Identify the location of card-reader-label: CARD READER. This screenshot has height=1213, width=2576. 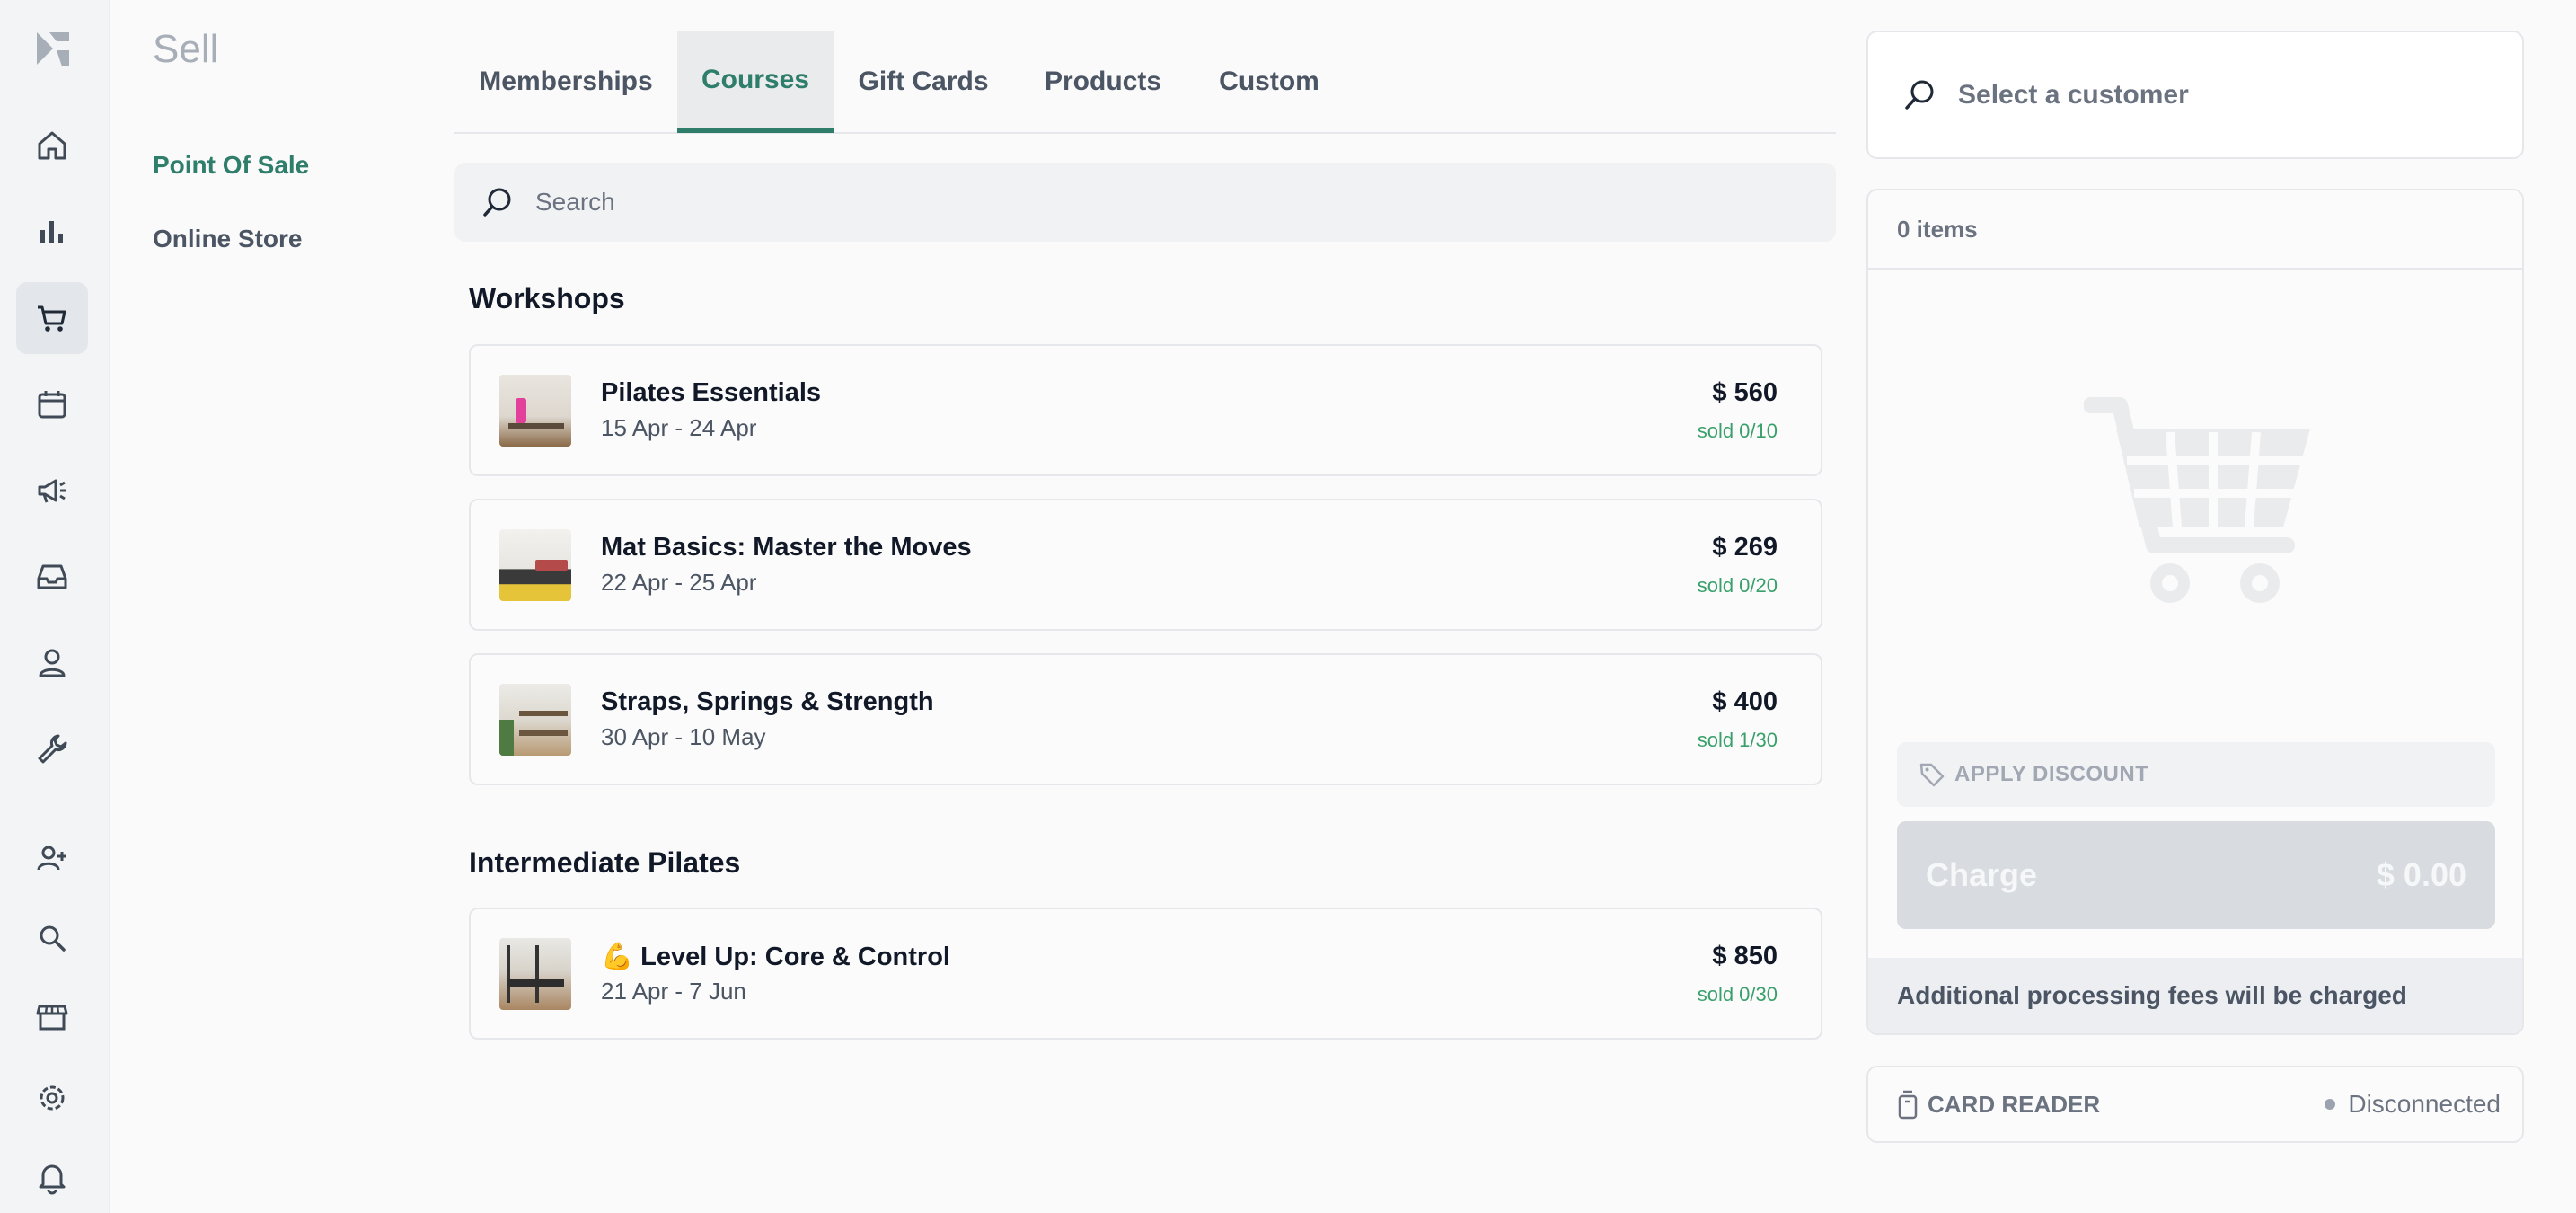
(2014, 1104).